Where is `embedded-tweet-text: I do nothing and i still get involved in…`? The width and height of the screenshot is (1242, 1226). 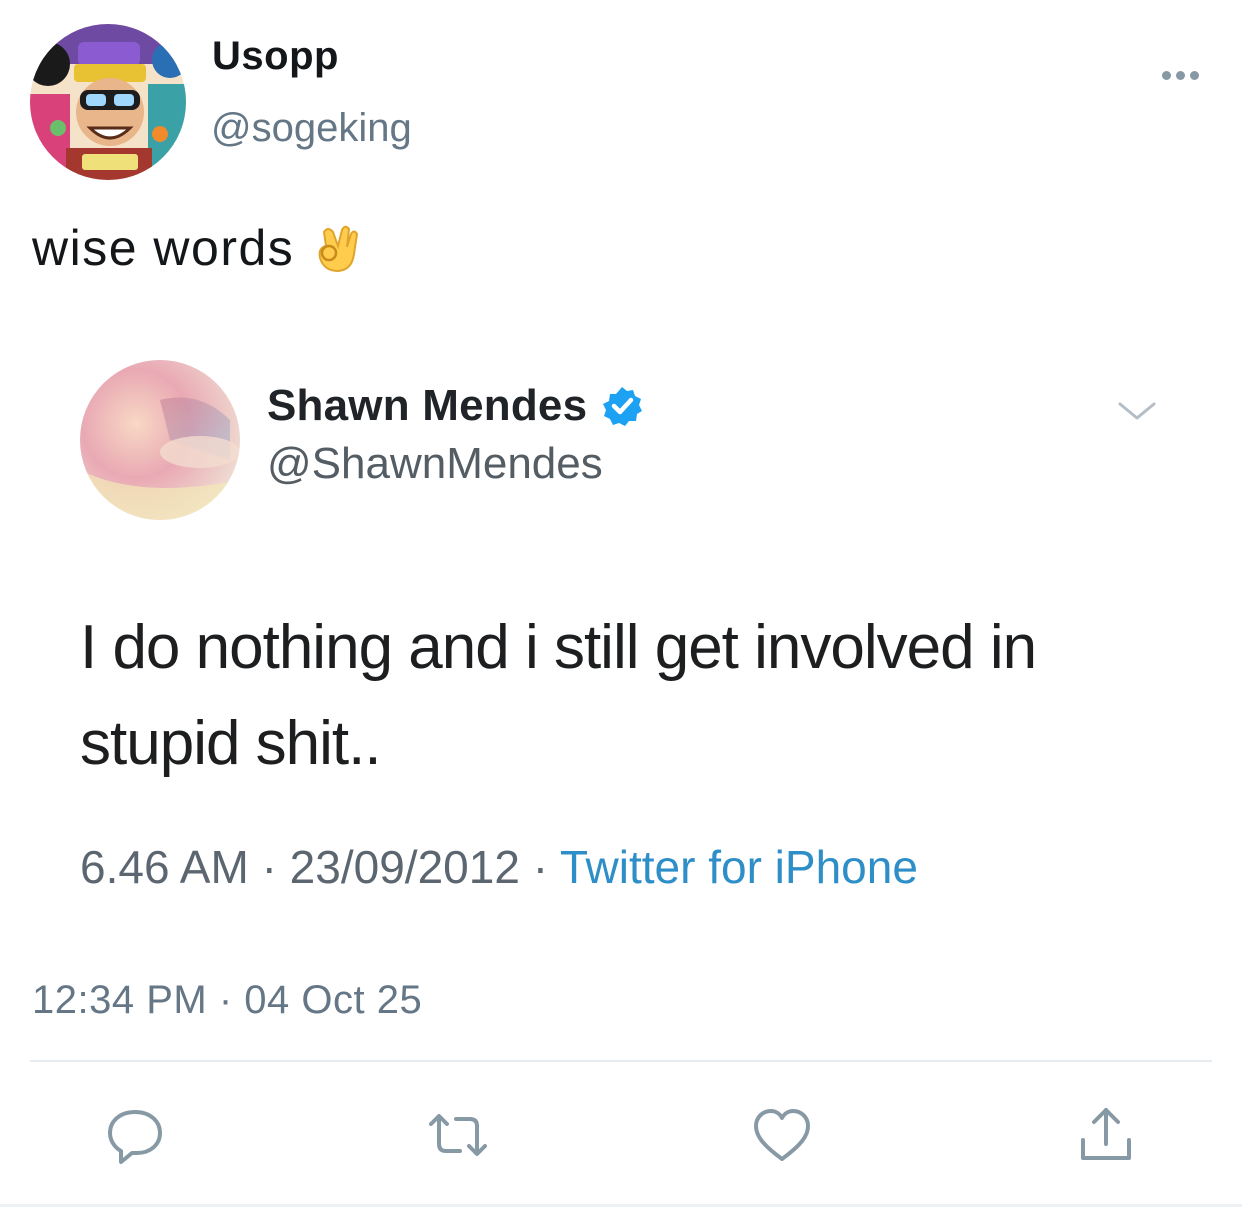
embedded-tweet-text: I do nothing and i still get involved in… is located at coordinates (558, 695).